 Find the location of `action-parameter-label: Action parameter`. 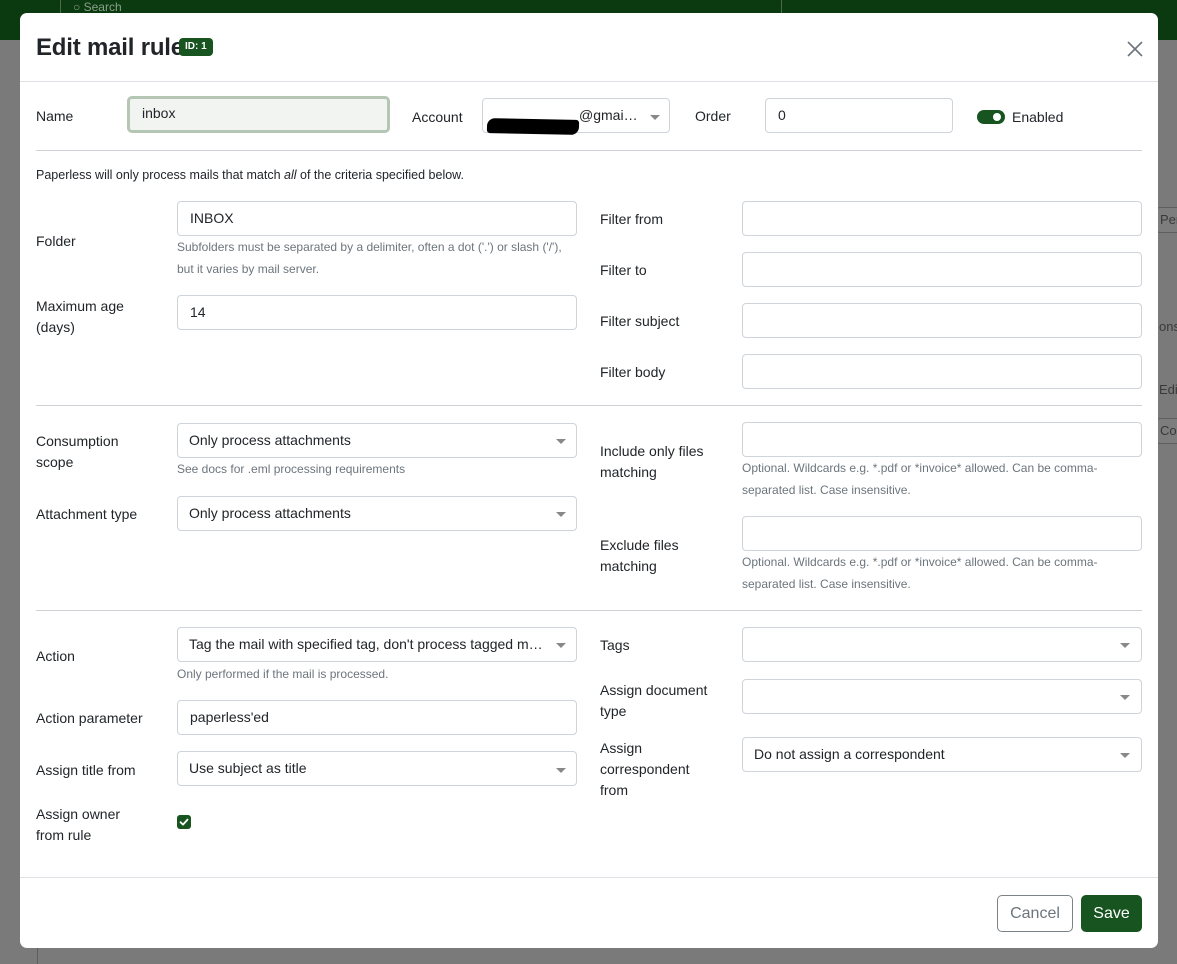

action-parameter-label: Action parameter is located at coordinates (89, 718).